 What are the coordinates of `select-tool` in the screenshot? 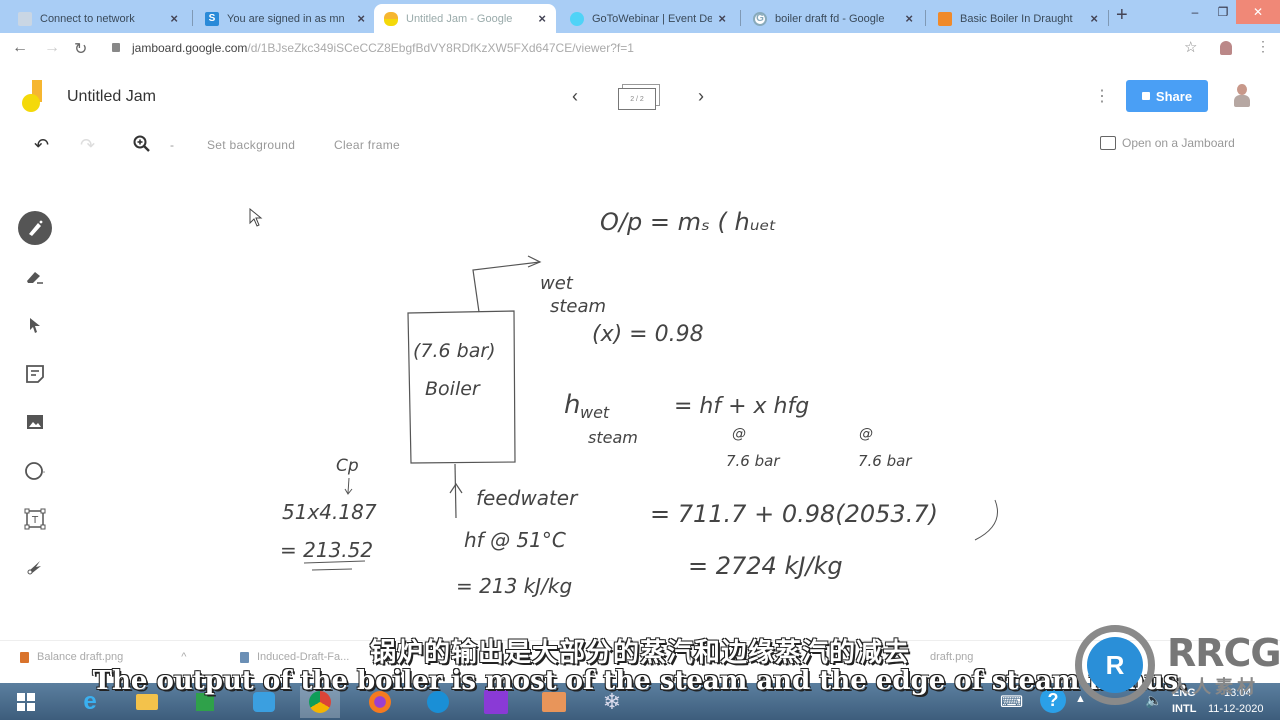 It's located at (35, 325).